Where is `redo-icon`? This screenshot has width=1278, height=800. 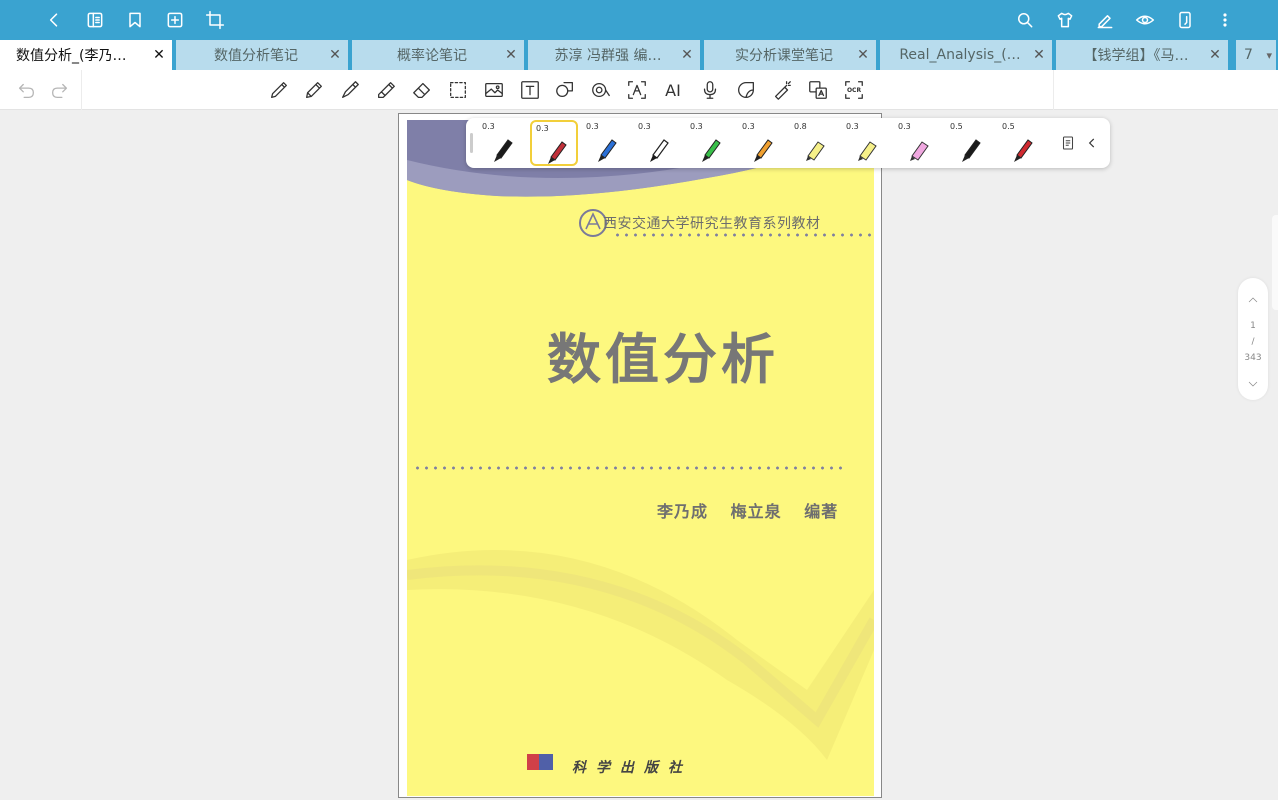 redo-icon is located at coordinates (60, 90).